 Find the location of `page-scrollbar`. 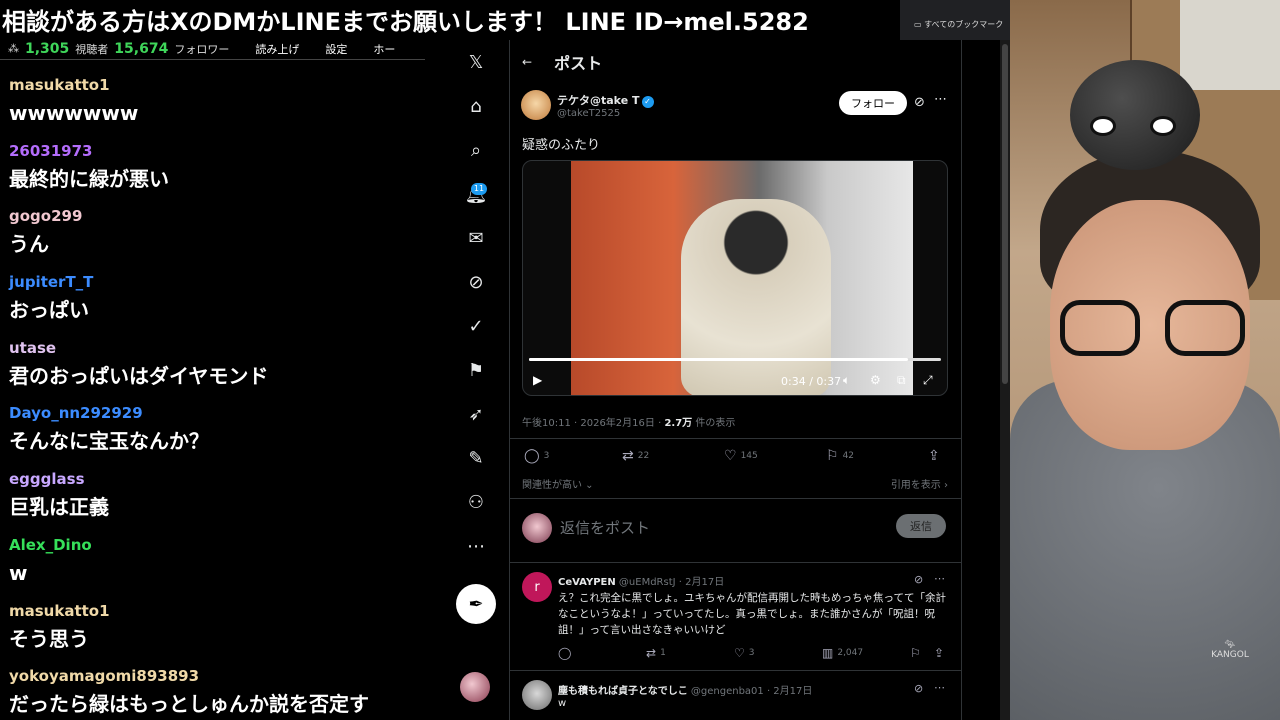

page-scrollbar is located at coordinates (1005, 380).